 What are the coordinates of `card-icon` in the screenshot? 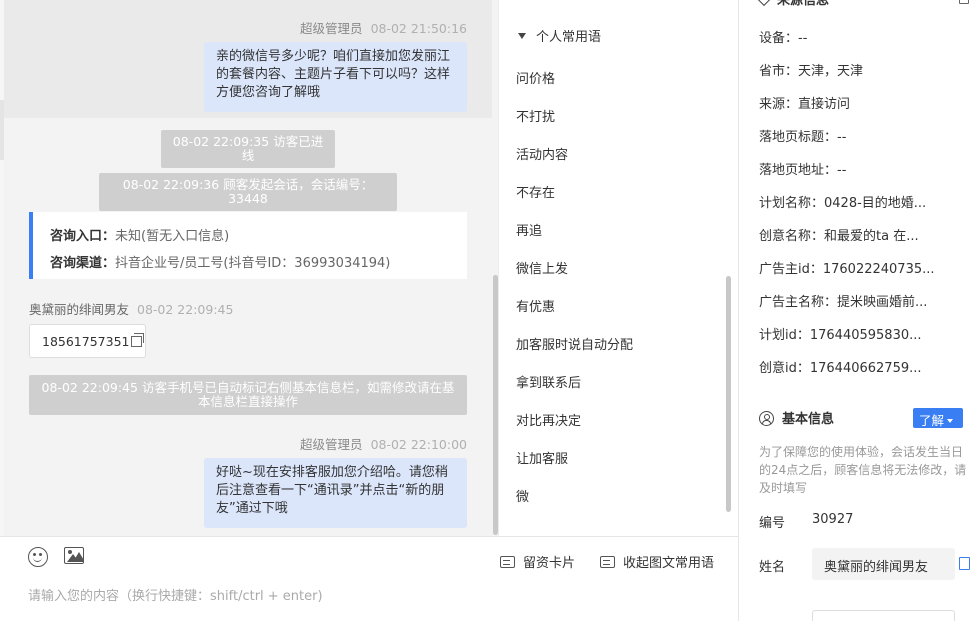 It's located at (507, 562).